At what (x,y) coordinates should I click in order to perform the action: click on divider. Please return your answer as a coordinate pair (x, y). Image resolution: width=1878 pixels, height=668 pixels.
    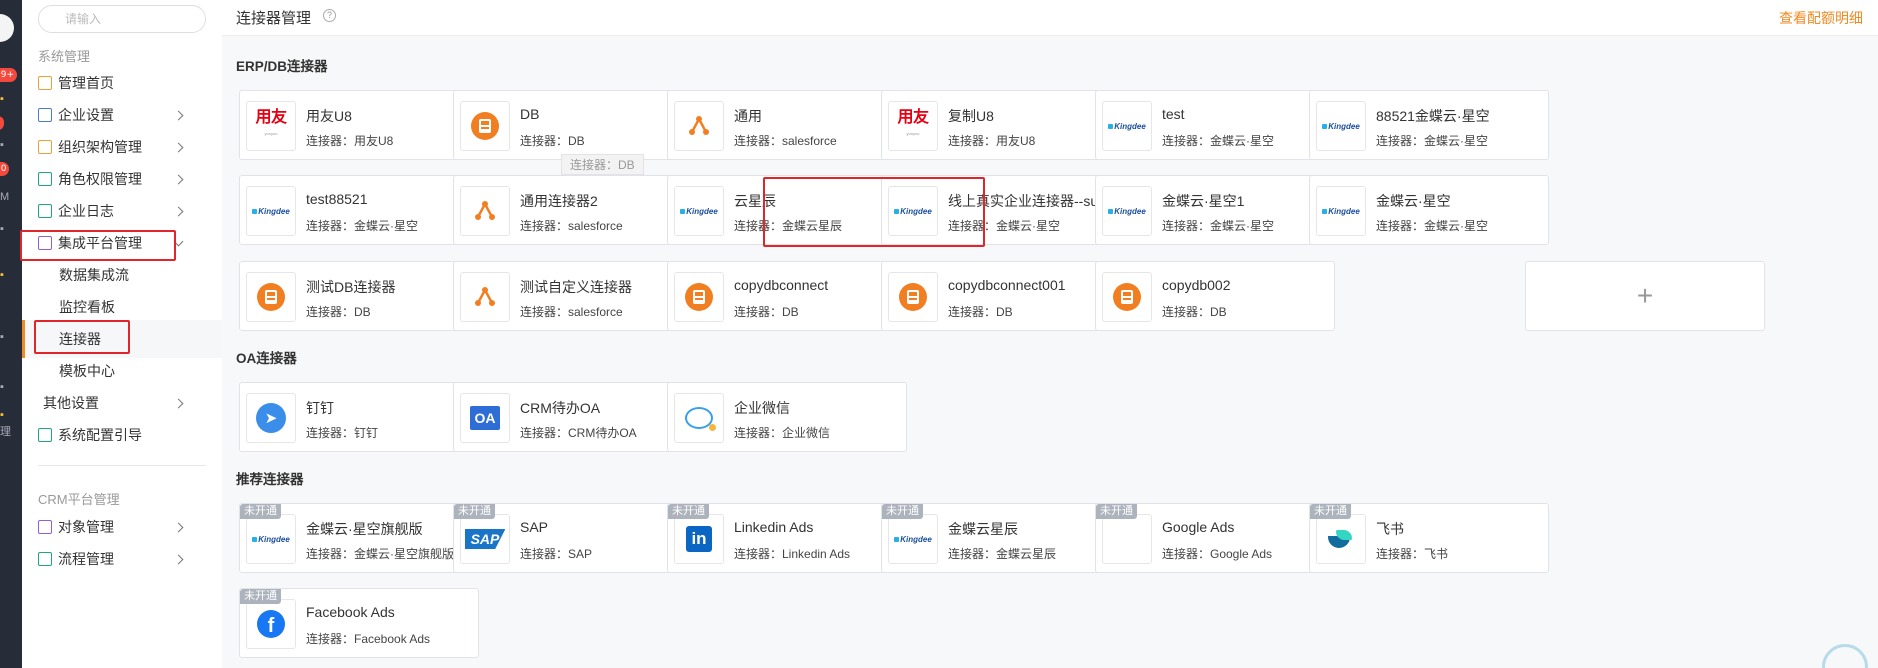
    Looking at the image, I should click on (122, 465).